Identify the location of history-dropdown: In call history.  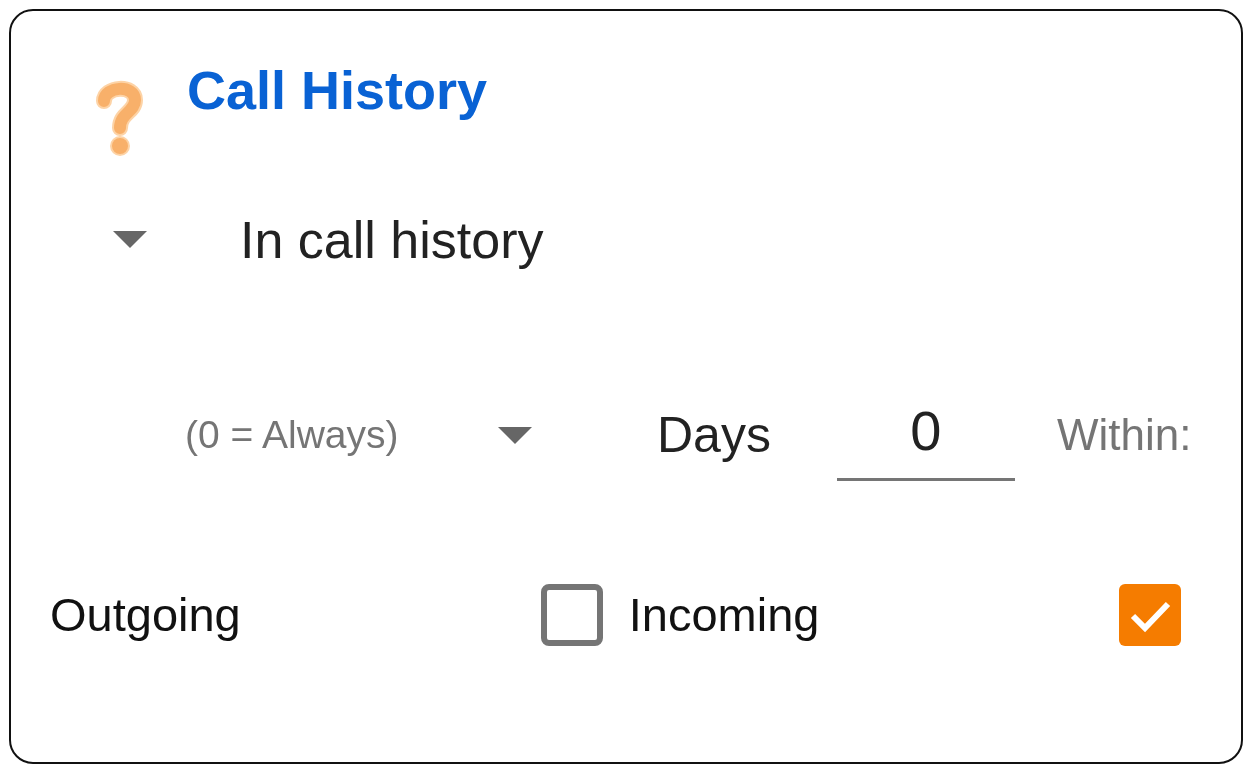
(328, 240).